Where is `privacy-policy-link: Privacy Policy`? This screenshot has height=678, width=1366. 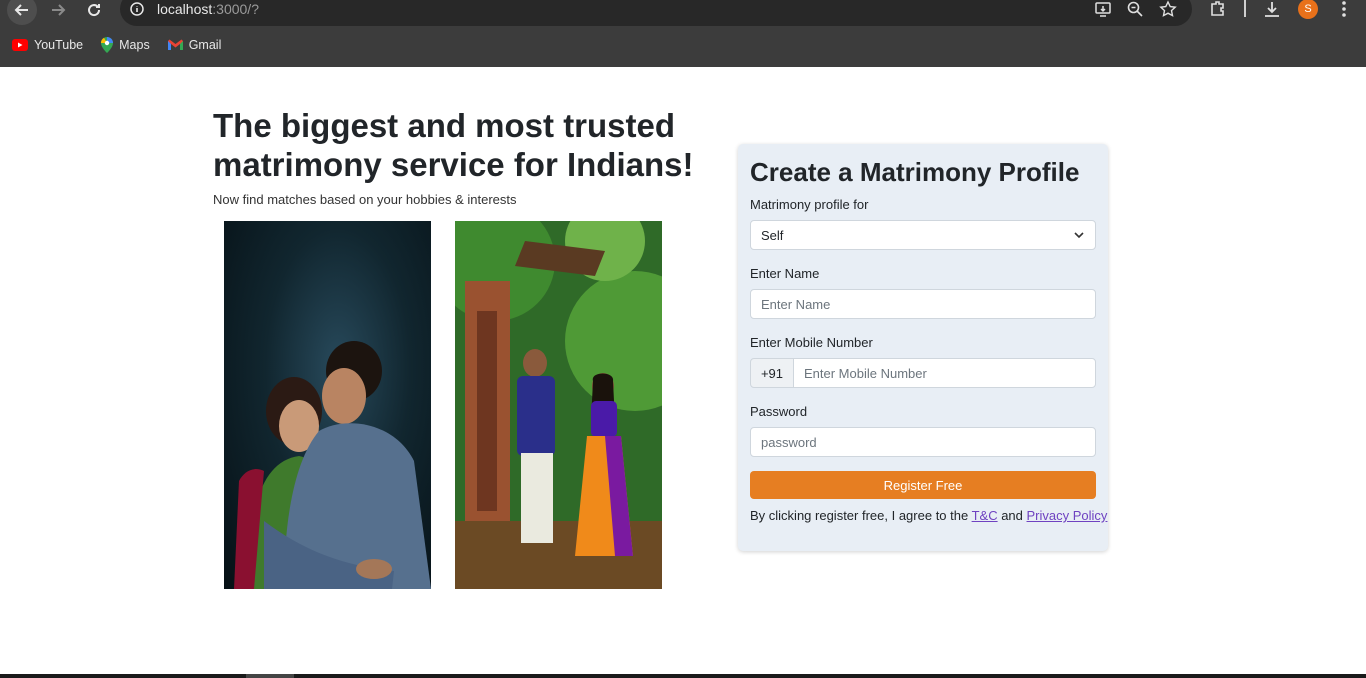
privacy-policy-link: Privacy Policy is located at coordinates (1067, 515).